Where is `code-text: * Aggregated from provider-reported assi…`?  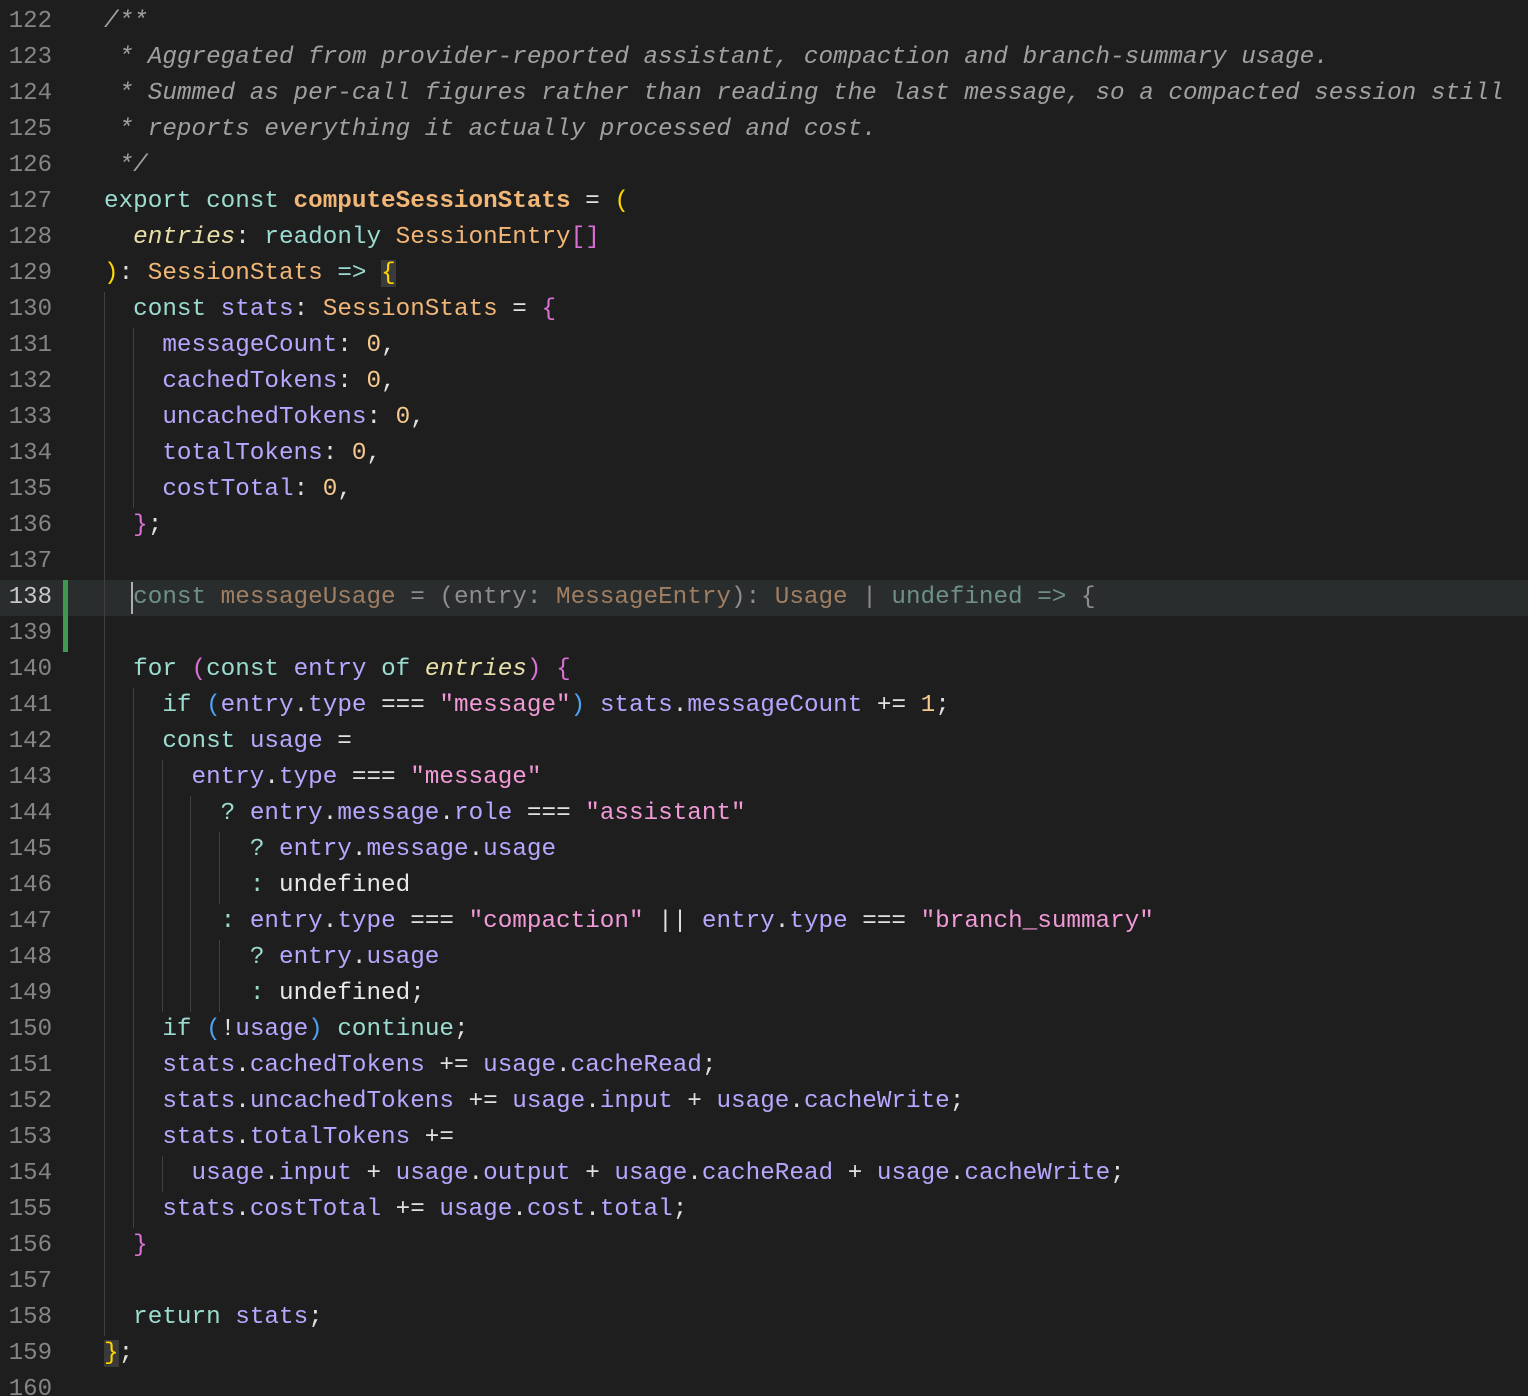 code-text: * Aggregated from provider-reported assi… is located at coordinates (716, 58).